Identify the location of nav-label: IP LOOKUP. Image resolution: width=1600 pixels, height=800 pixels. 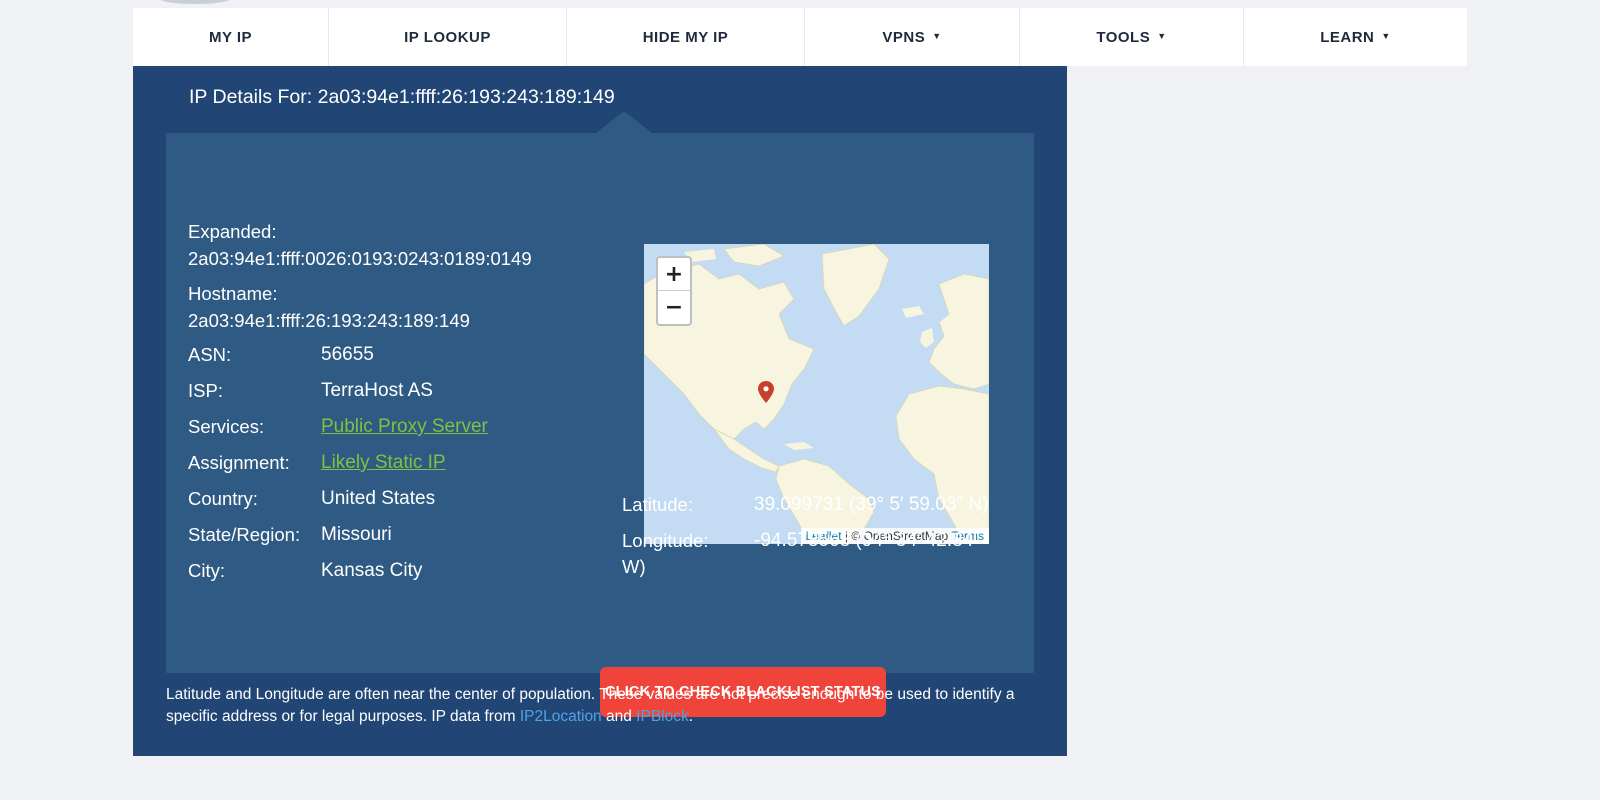
(447, 37).